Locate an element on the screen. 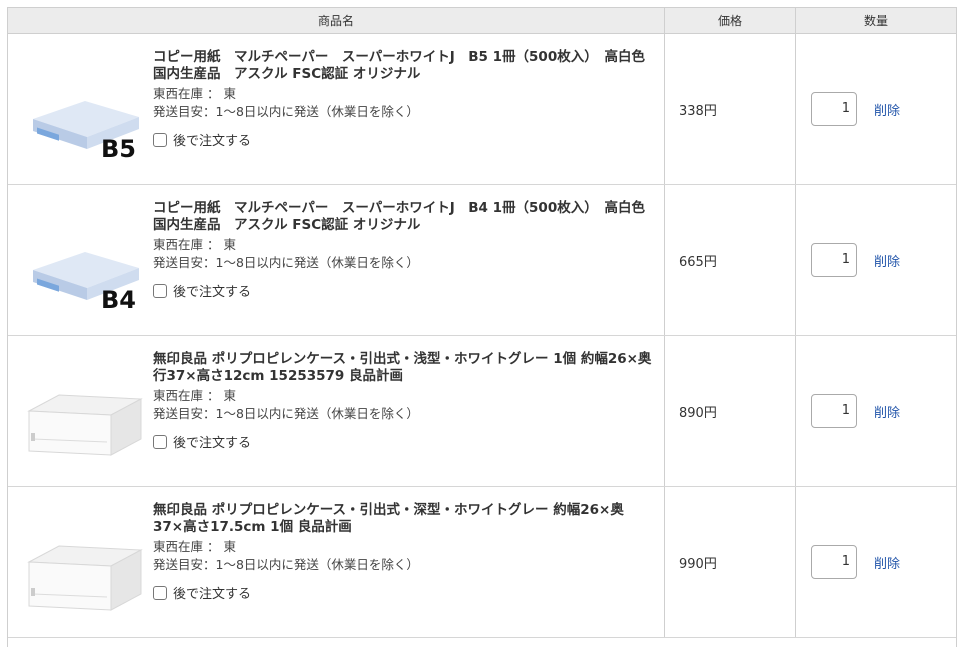  price-cell: 890円 is located at coordinates (730, 411).